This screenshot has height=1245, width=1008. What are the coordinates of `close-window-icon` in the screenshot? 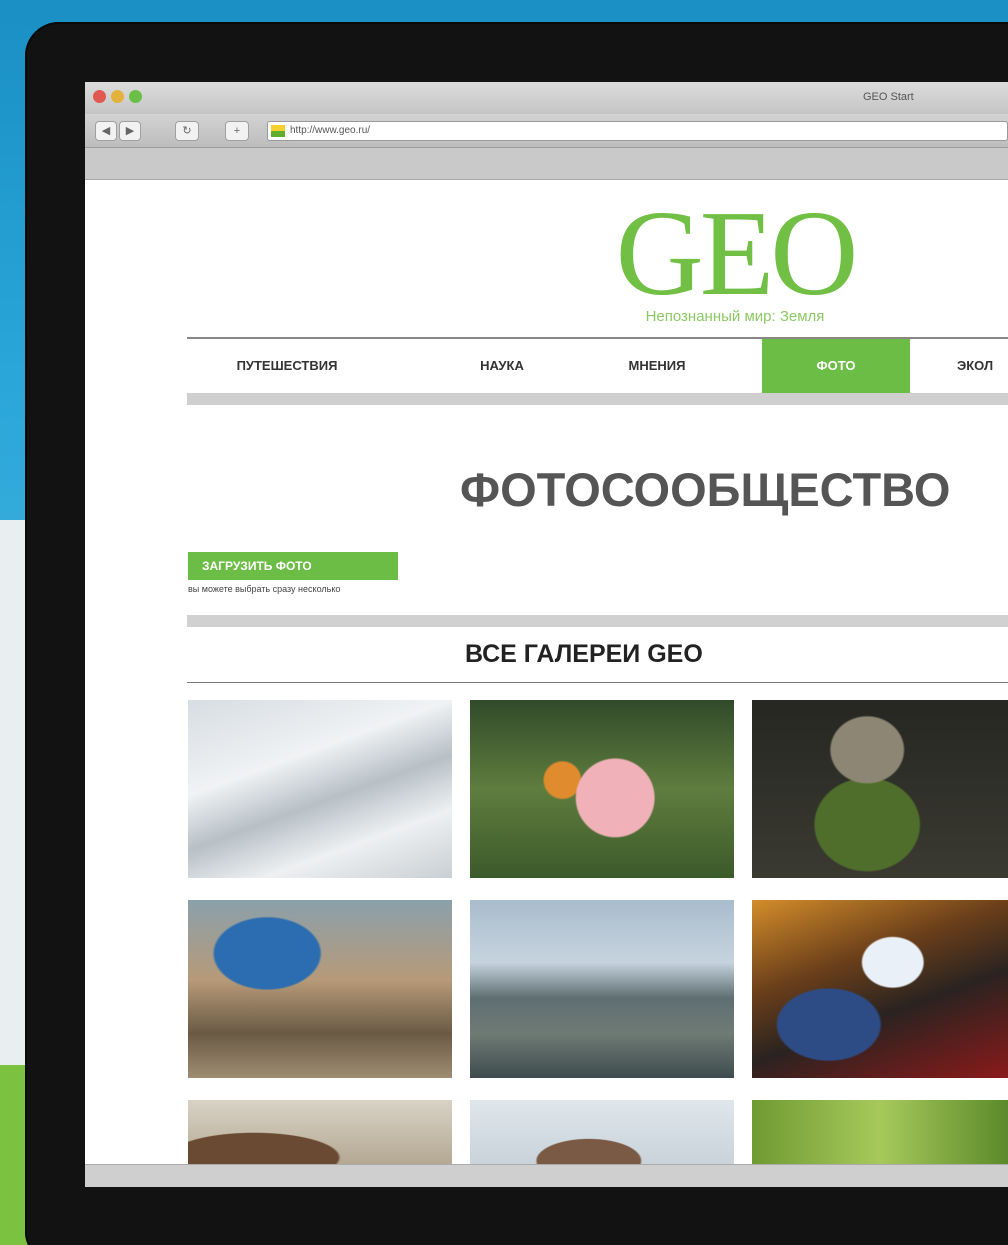 It's located at (99, 96).